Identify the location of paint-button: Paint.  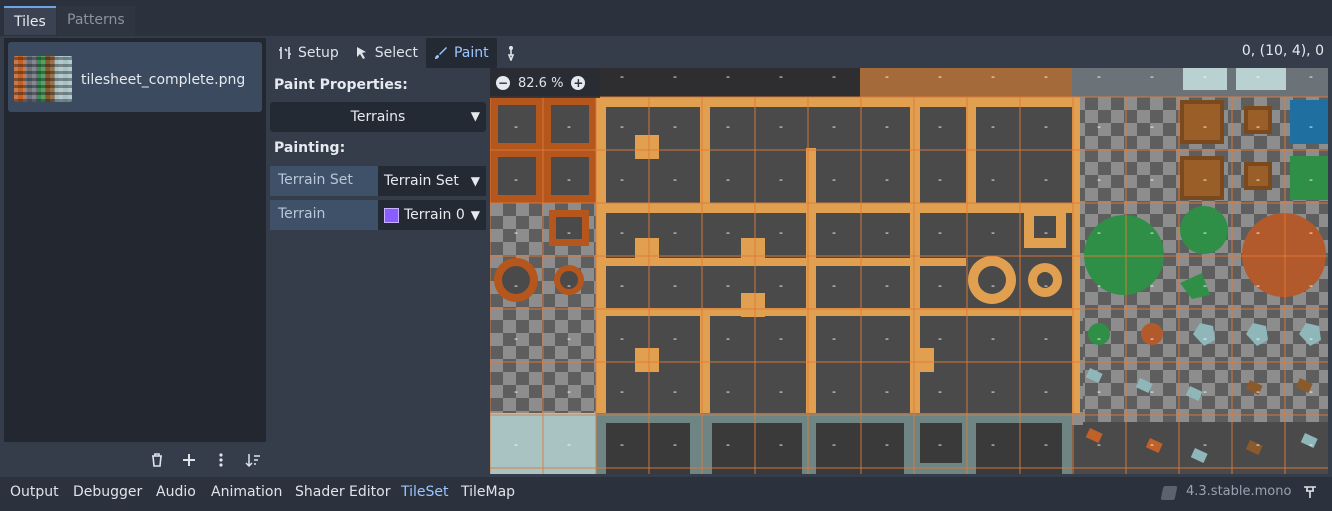
(461, 53).